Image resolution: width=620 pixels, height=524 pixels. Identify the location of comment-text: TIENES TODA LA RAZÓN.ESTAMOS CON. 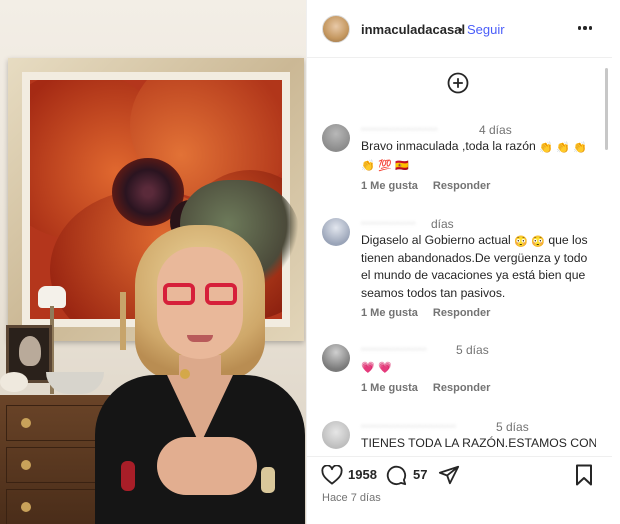
(478, 443).